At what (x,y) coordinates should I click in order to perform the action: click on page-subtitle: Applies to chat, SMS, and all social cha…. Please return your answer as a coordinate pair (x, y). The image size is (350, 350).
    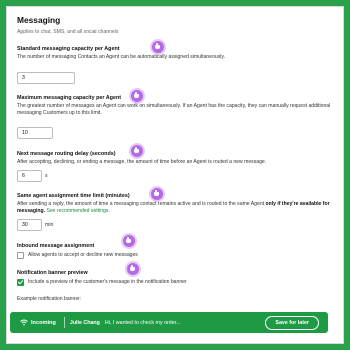
    Looking at the image, I should click on (68, 32).